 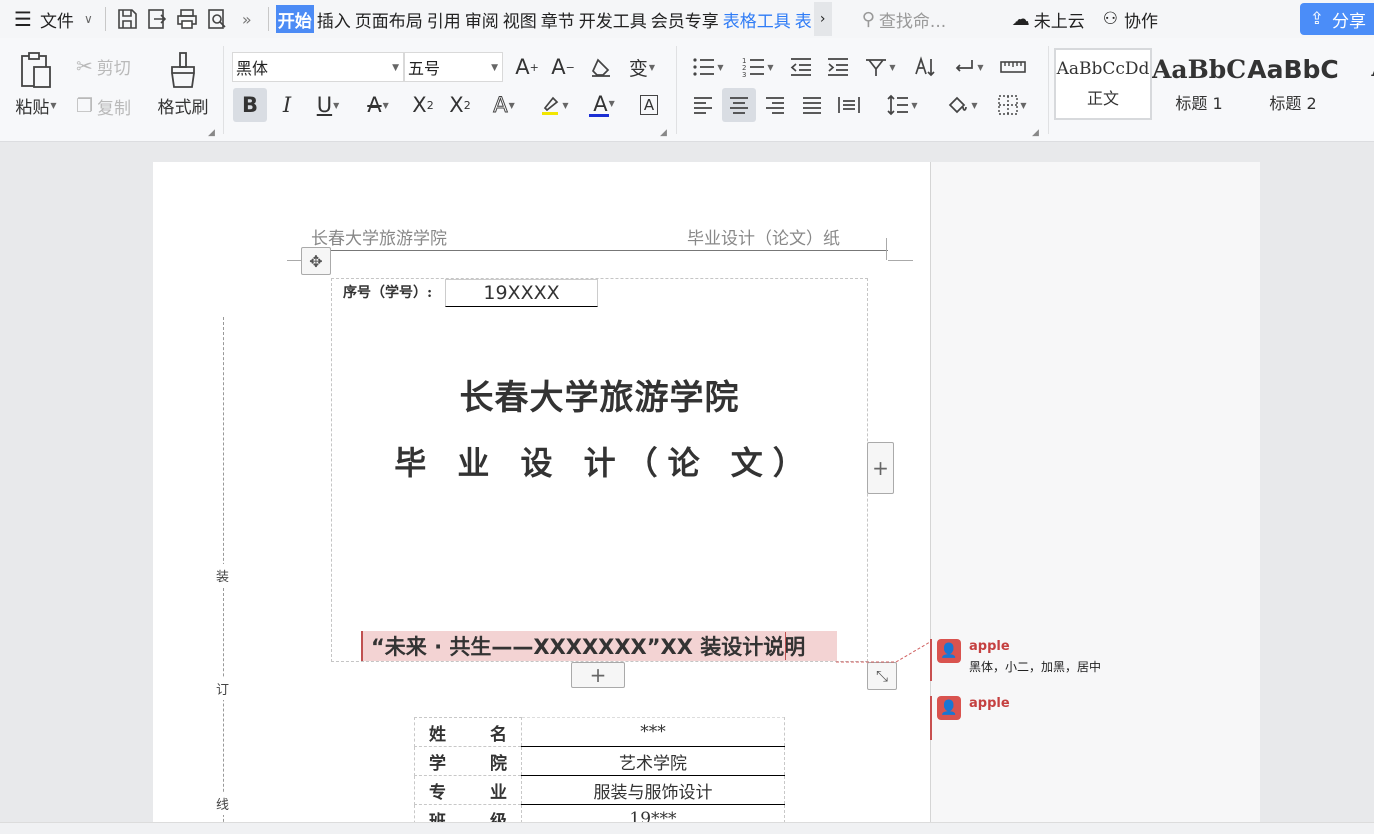 What do you see at coordinates (460, 105) in the screenshot?
I see `subscript-icon: X2` at bounding box center [460, 105].